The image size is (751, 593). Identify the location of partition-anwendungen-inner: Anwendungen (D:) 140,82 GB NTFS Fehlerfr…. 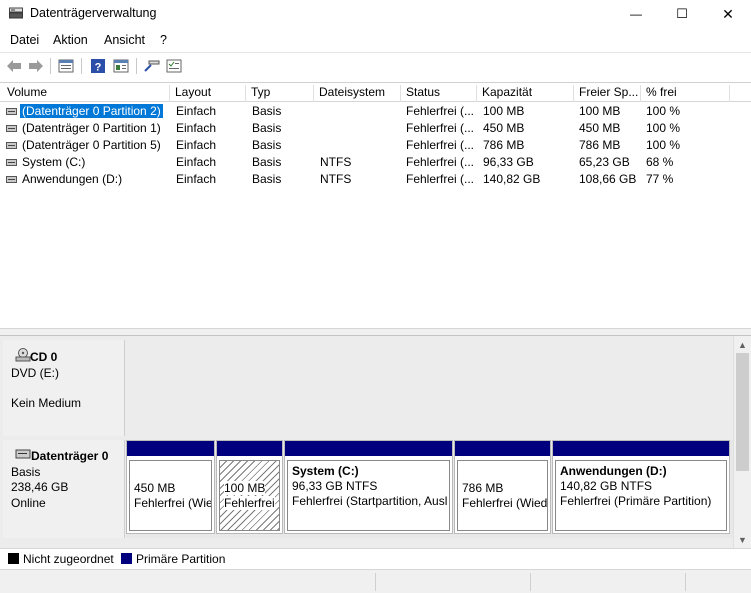
(641, 495).